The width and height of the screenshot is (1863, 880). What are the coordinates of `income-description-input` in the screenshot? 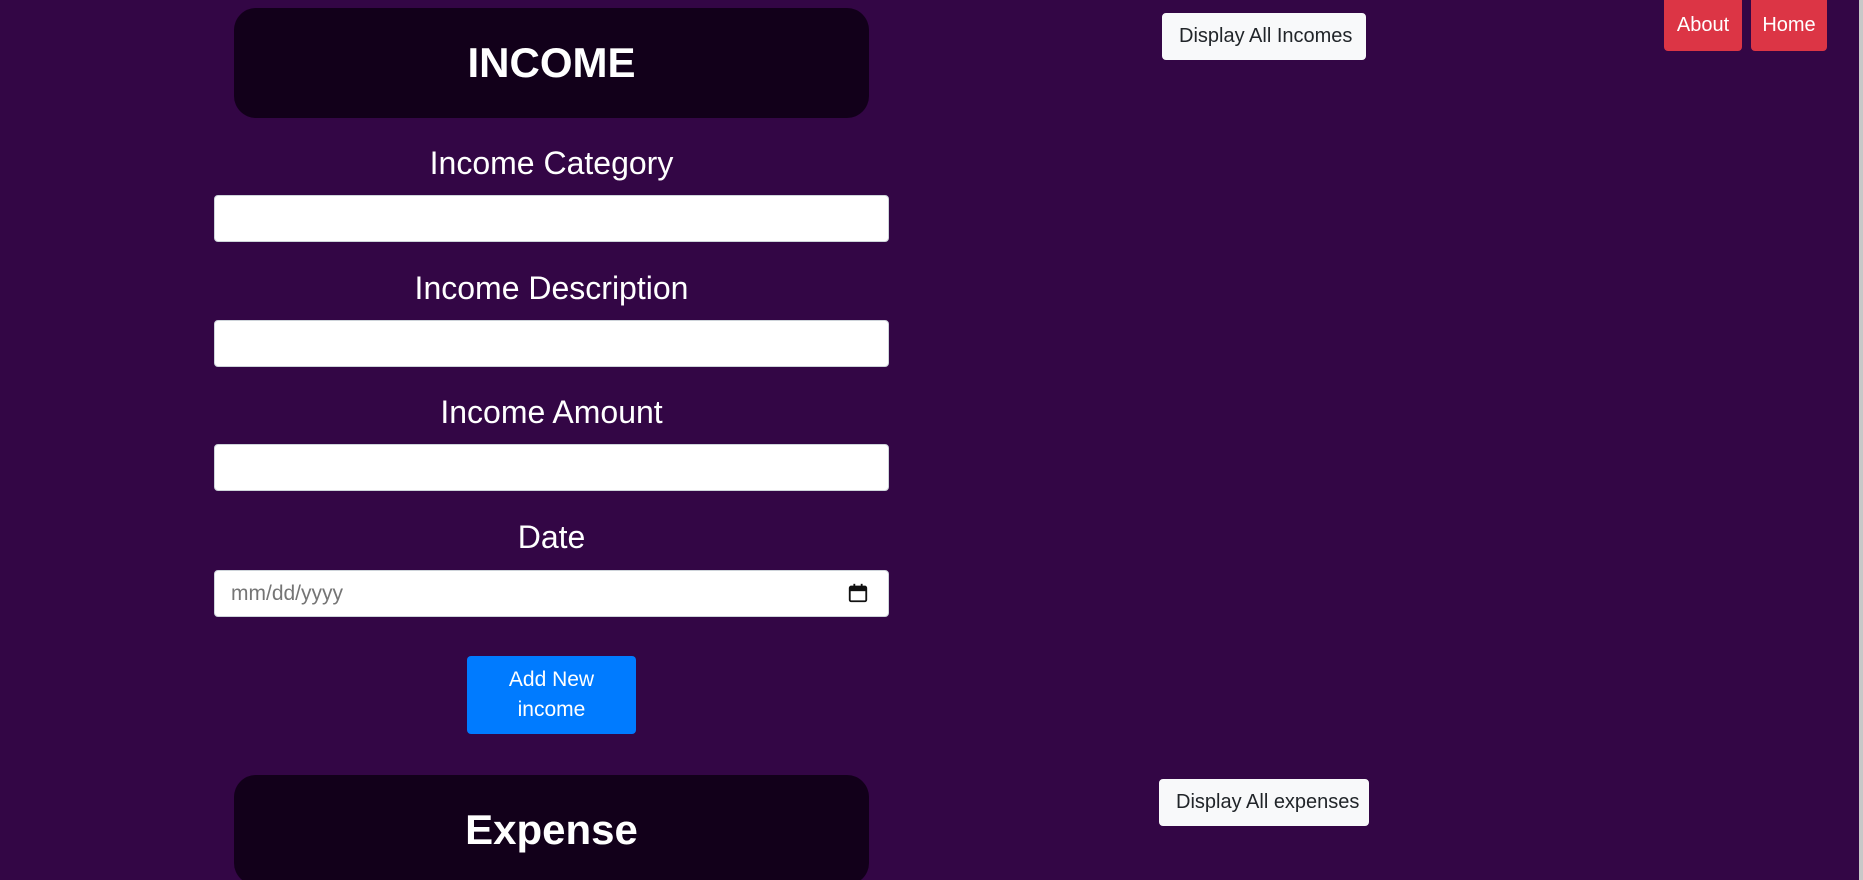 It's located at (551, 343).